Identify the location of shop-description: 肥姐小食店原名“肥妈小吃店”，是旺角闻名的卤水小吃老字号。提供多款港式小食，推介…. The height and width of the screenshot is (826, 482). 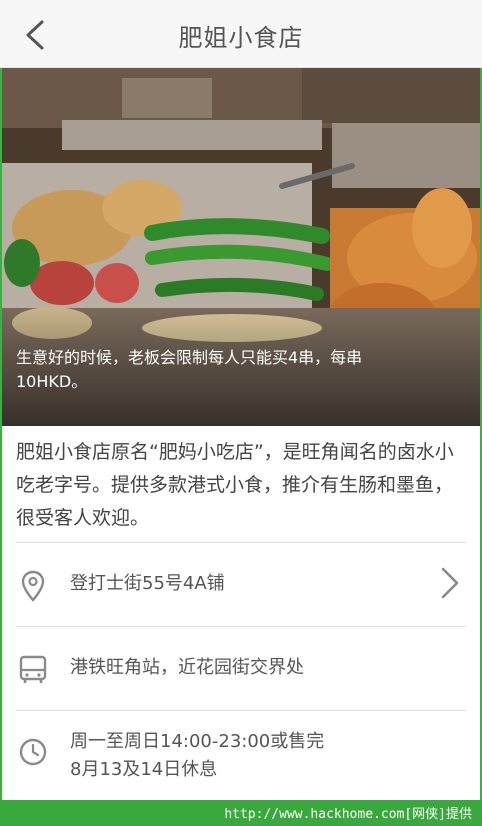
(235, 485).